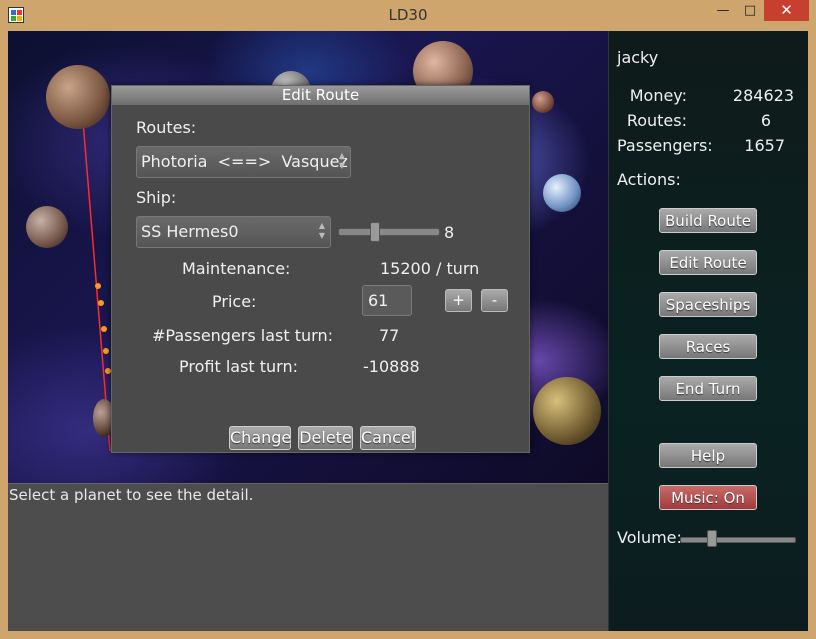 The image size is (816, 639). I want to click on title-bar: LD30 — □ ✕, so click(408, 15).